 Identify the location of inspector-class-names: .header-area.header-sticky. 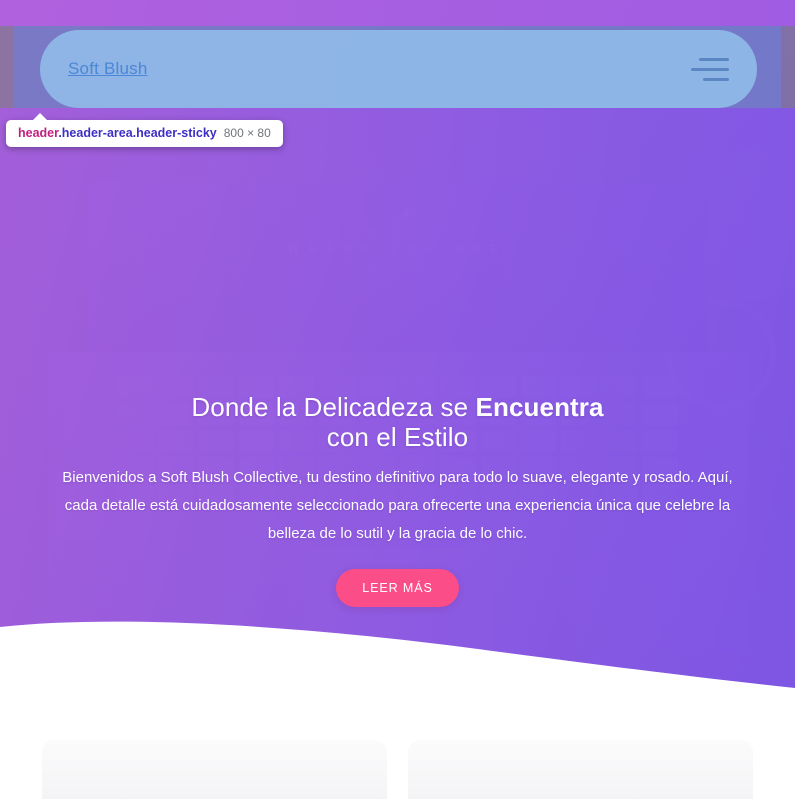
(137, 133).